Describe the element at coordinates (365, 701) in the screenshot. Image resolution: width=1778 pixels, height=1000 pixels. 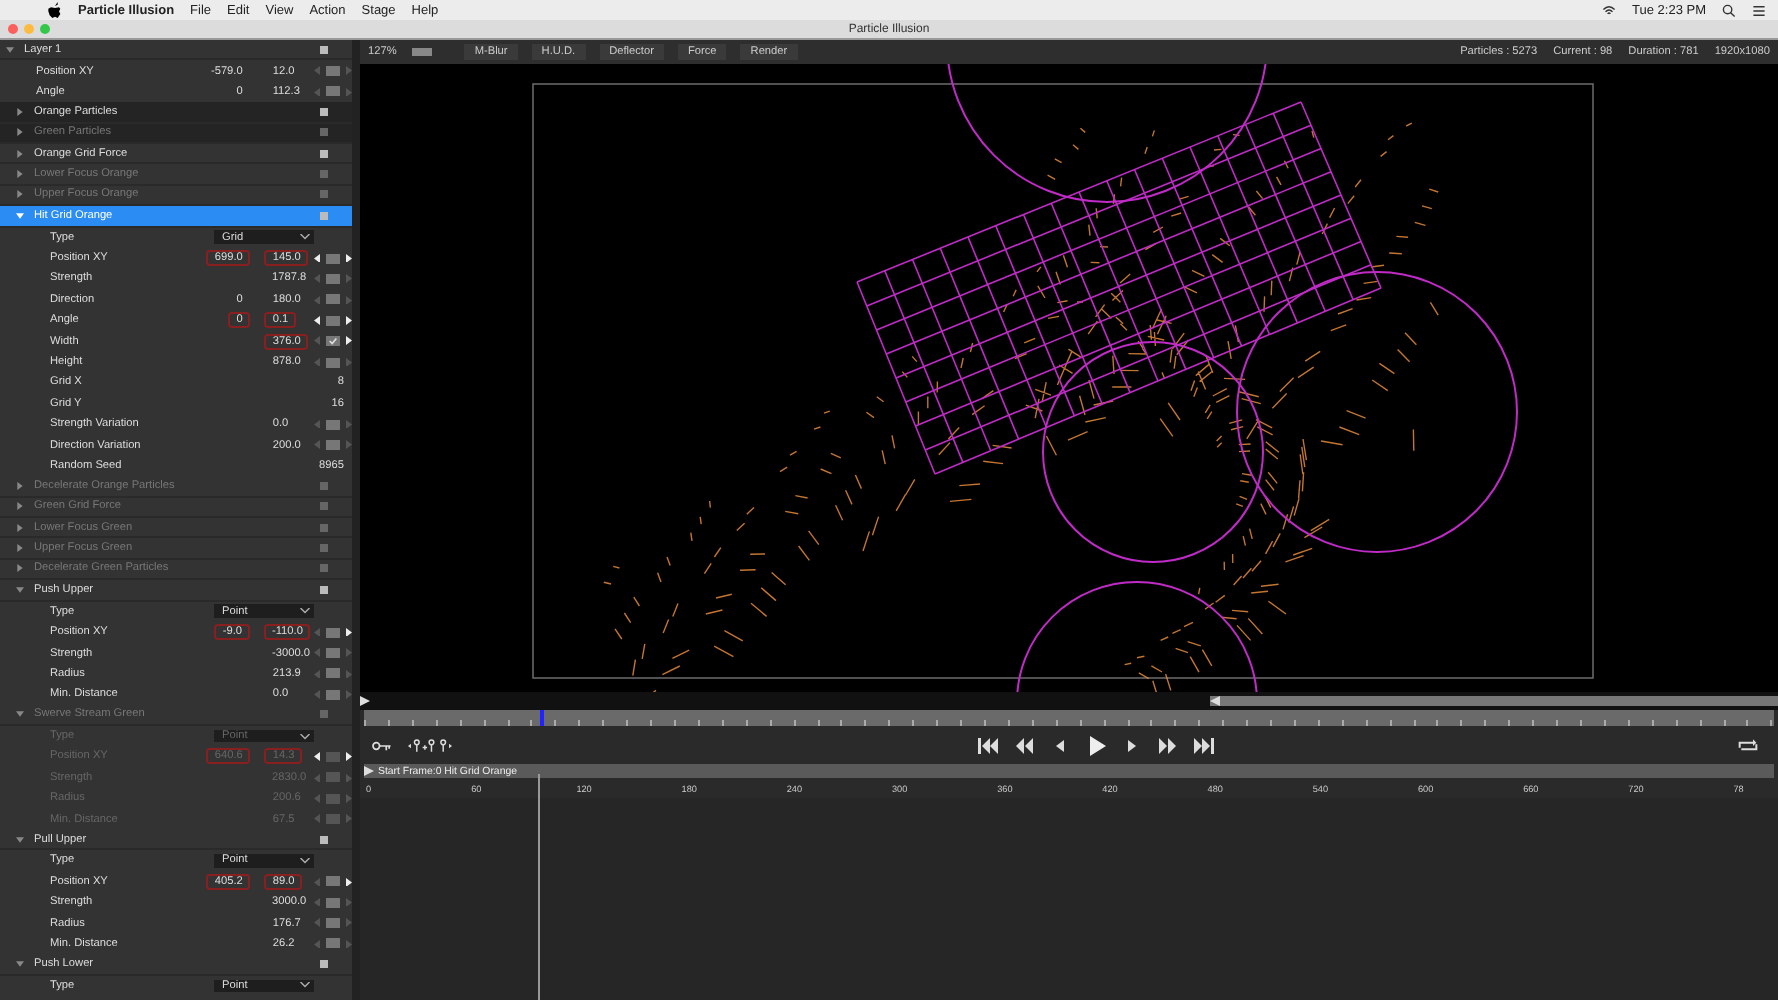
I see `in-point-icon` at that location.